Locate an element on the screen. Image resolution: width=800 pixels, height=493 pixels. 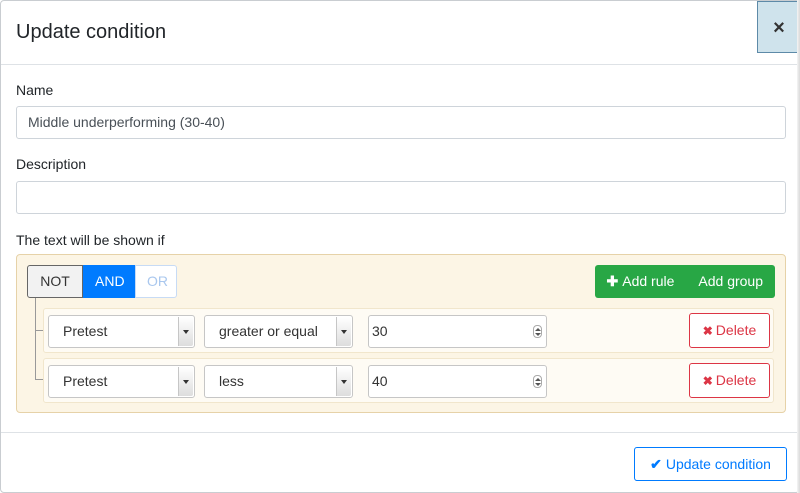
close-icon: × is located at coordinates (779, 28).